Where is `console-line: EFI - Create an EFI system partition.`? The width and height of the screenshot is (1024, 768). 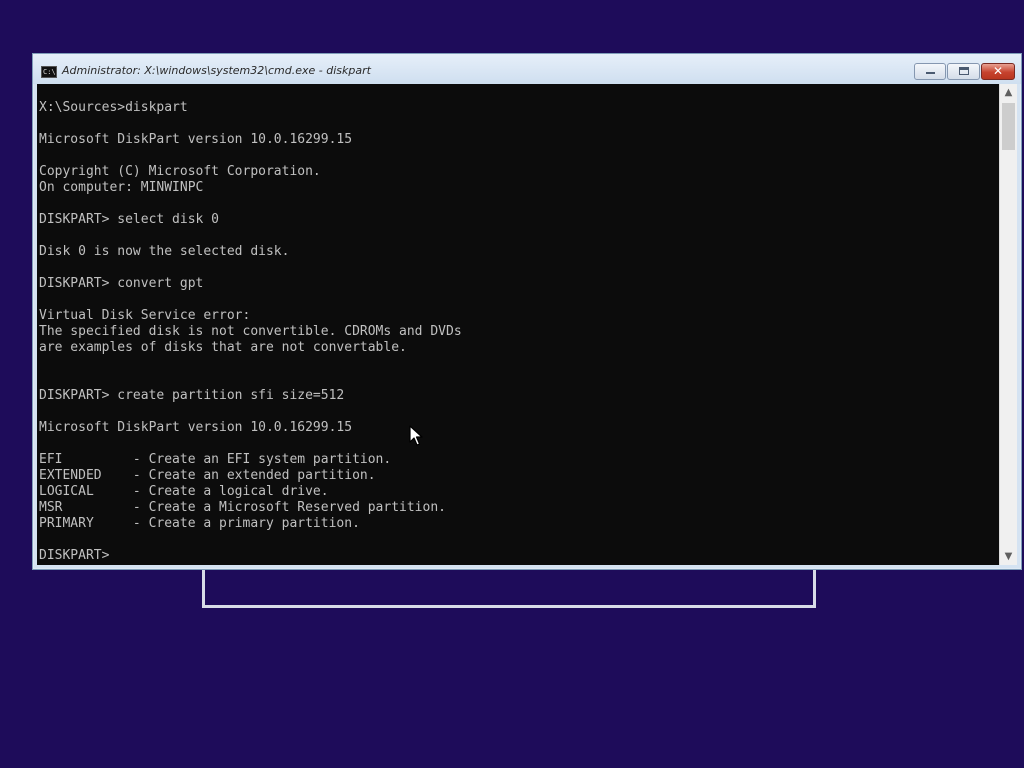 console-line: EFI - Create an EFI system partition. is located at coordinates (215, 459).